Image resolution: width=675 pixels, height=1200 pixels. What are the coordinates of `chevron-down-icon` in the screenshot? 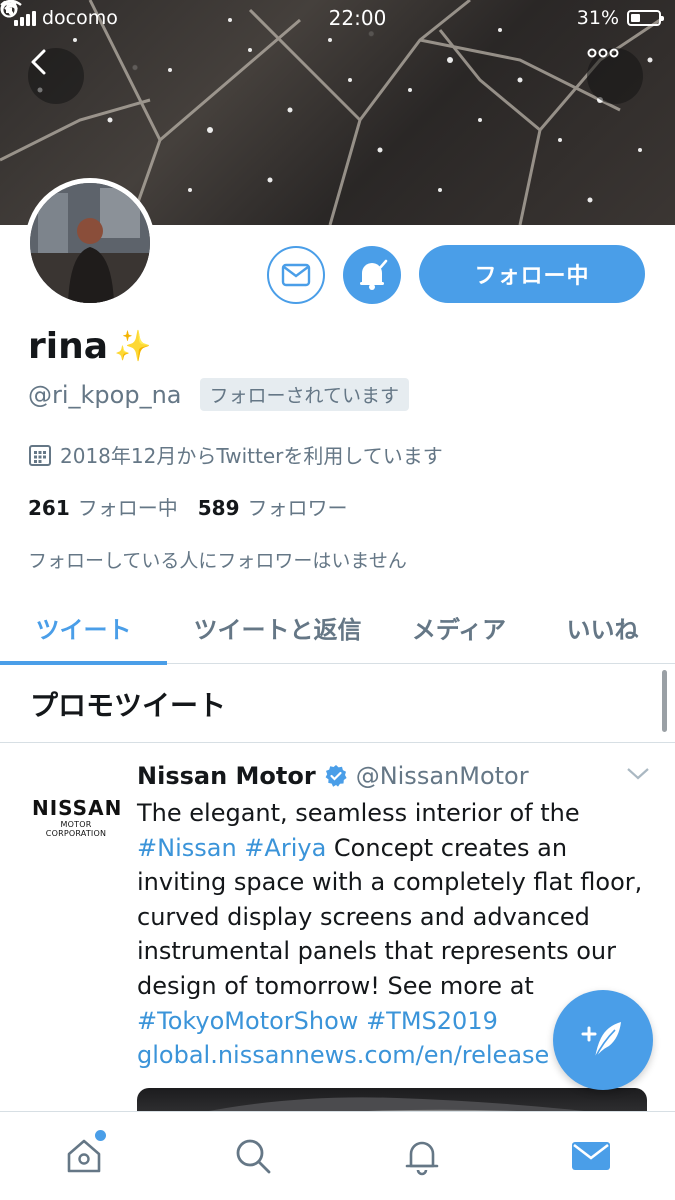 It's located at (638, 774).